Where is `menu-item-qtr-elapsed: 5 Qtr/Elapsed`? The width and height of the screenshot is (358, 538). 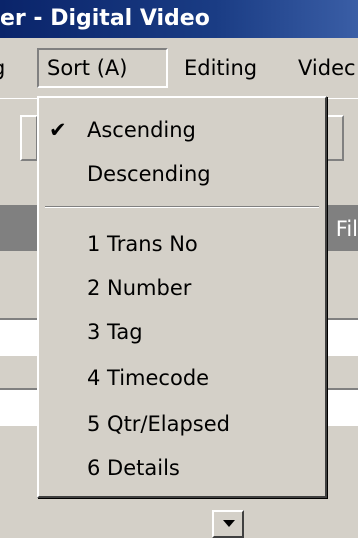
menu-item-qtr-elapsed: 5 Qtr/Elapsed is located at coordinates (182, 424).